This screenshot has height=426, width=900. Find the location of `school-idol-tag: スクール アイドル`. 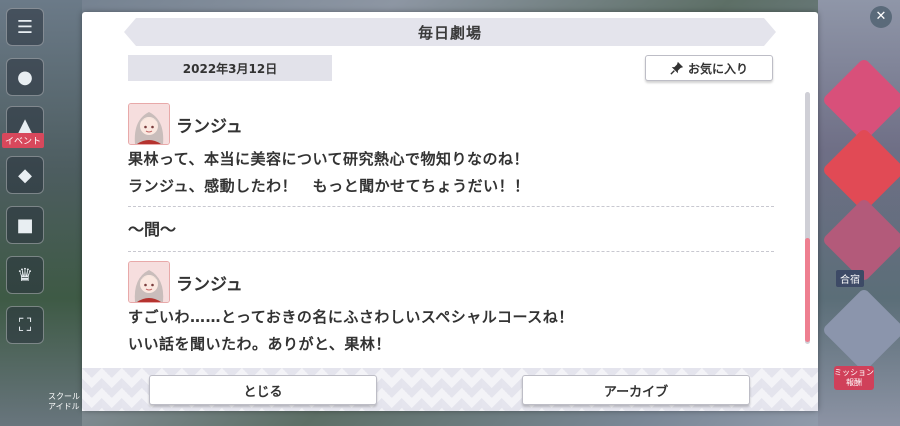

school-idol-tag: スクール アイドル is located at coordinates (64, 401).